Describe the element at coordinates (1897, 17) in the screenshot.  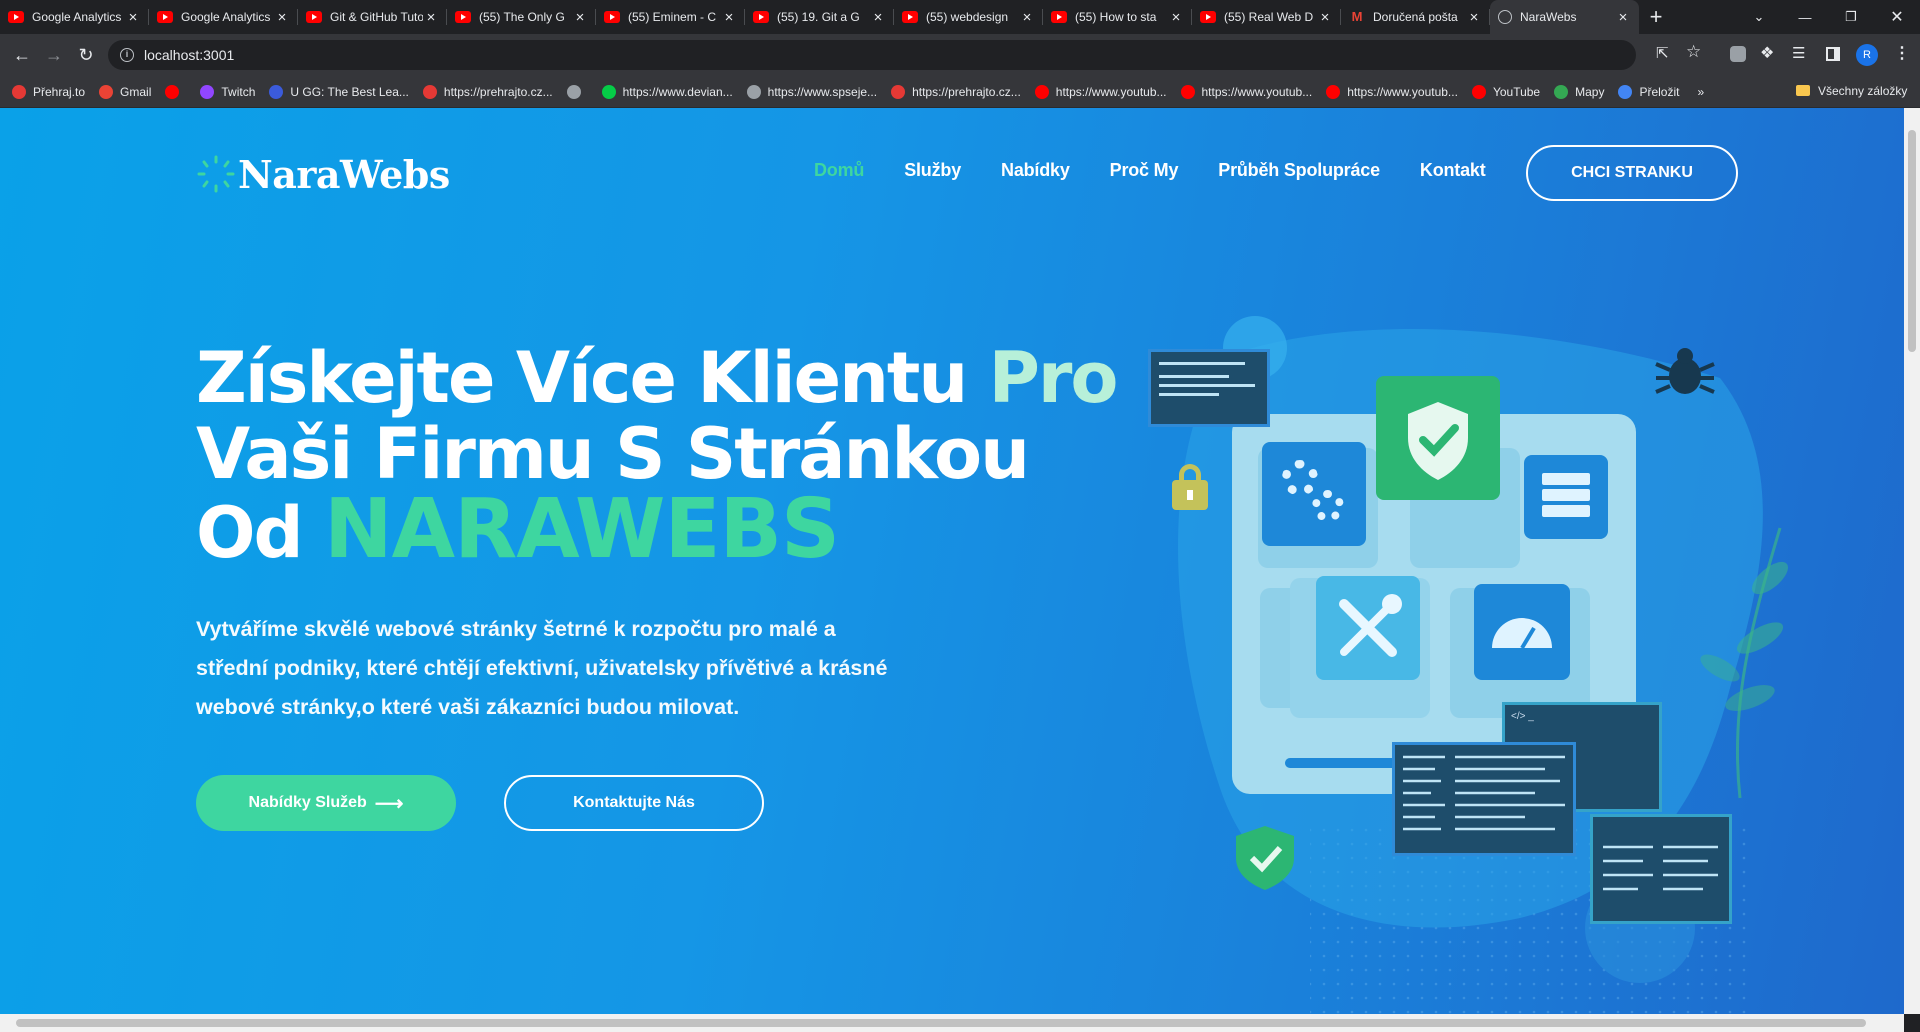
I see `close-window-button: ✕` at that location.